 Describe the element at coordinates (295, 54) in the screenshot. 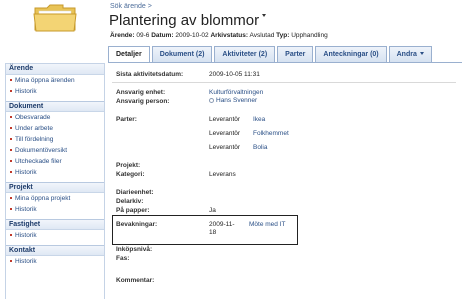

I see `tab-parter: Parter` at that location.